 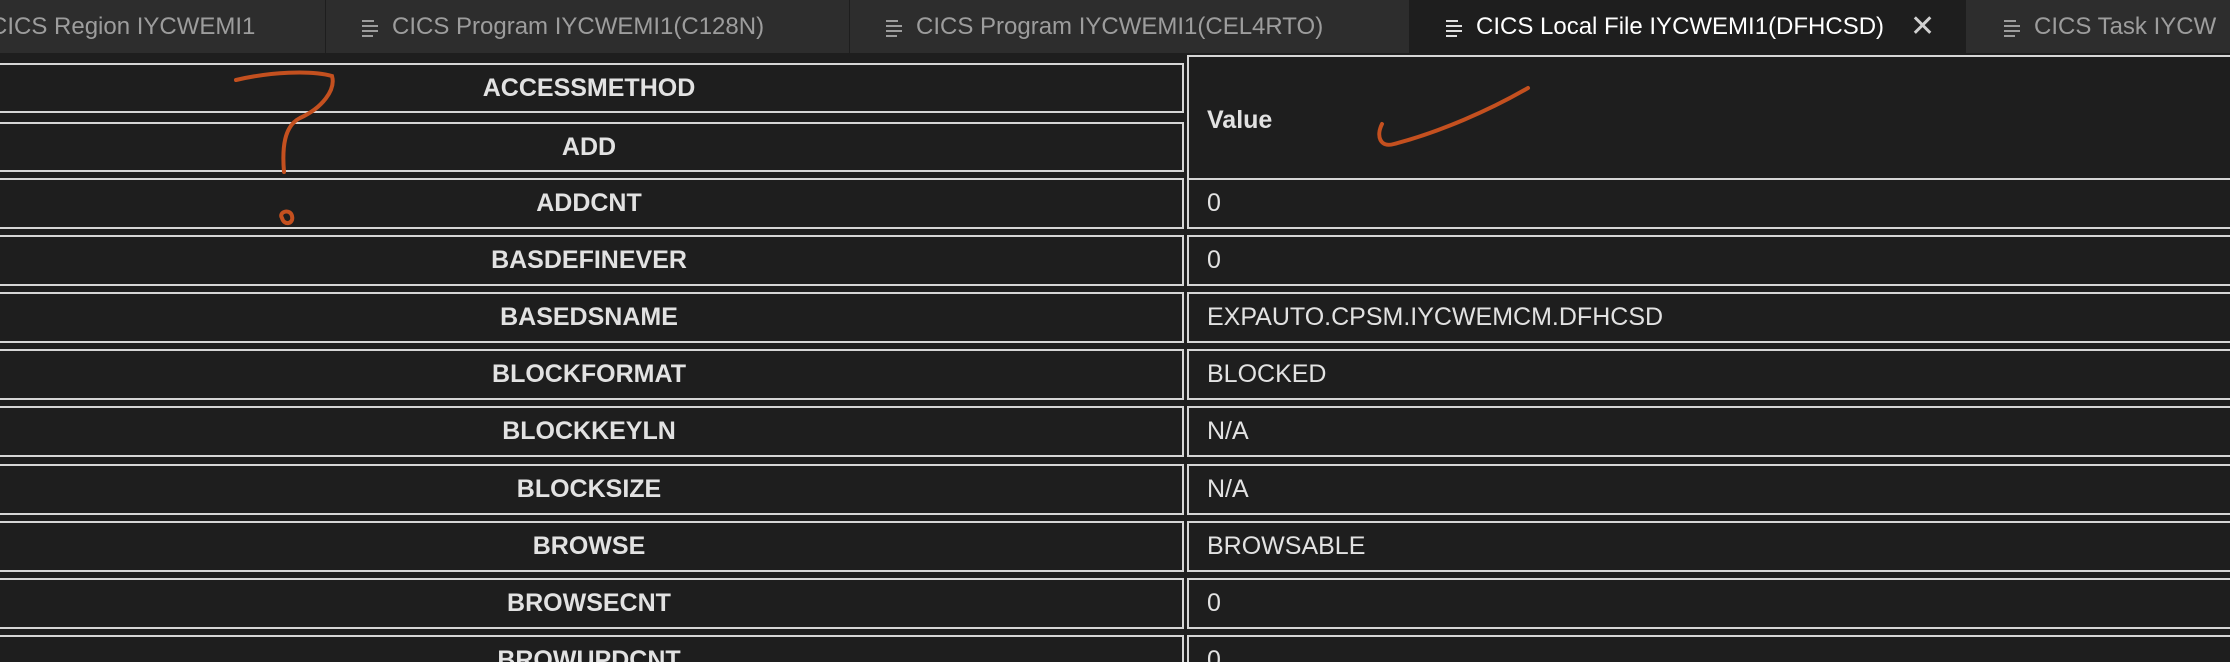 What do you see at coordinates (1708, 374) in the screenshot?
I see `attribute-value-cell: BLOCKED` at bounding box center [1708, 374].